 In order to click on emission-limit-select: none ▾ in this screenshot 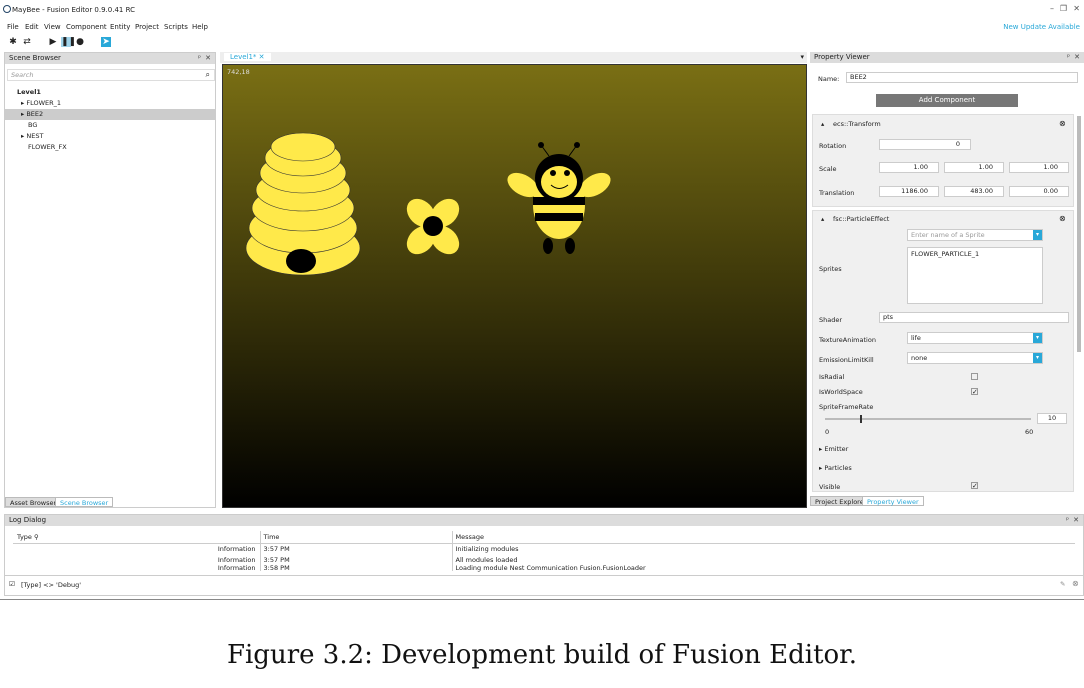, I will do `click(975, 358)`.